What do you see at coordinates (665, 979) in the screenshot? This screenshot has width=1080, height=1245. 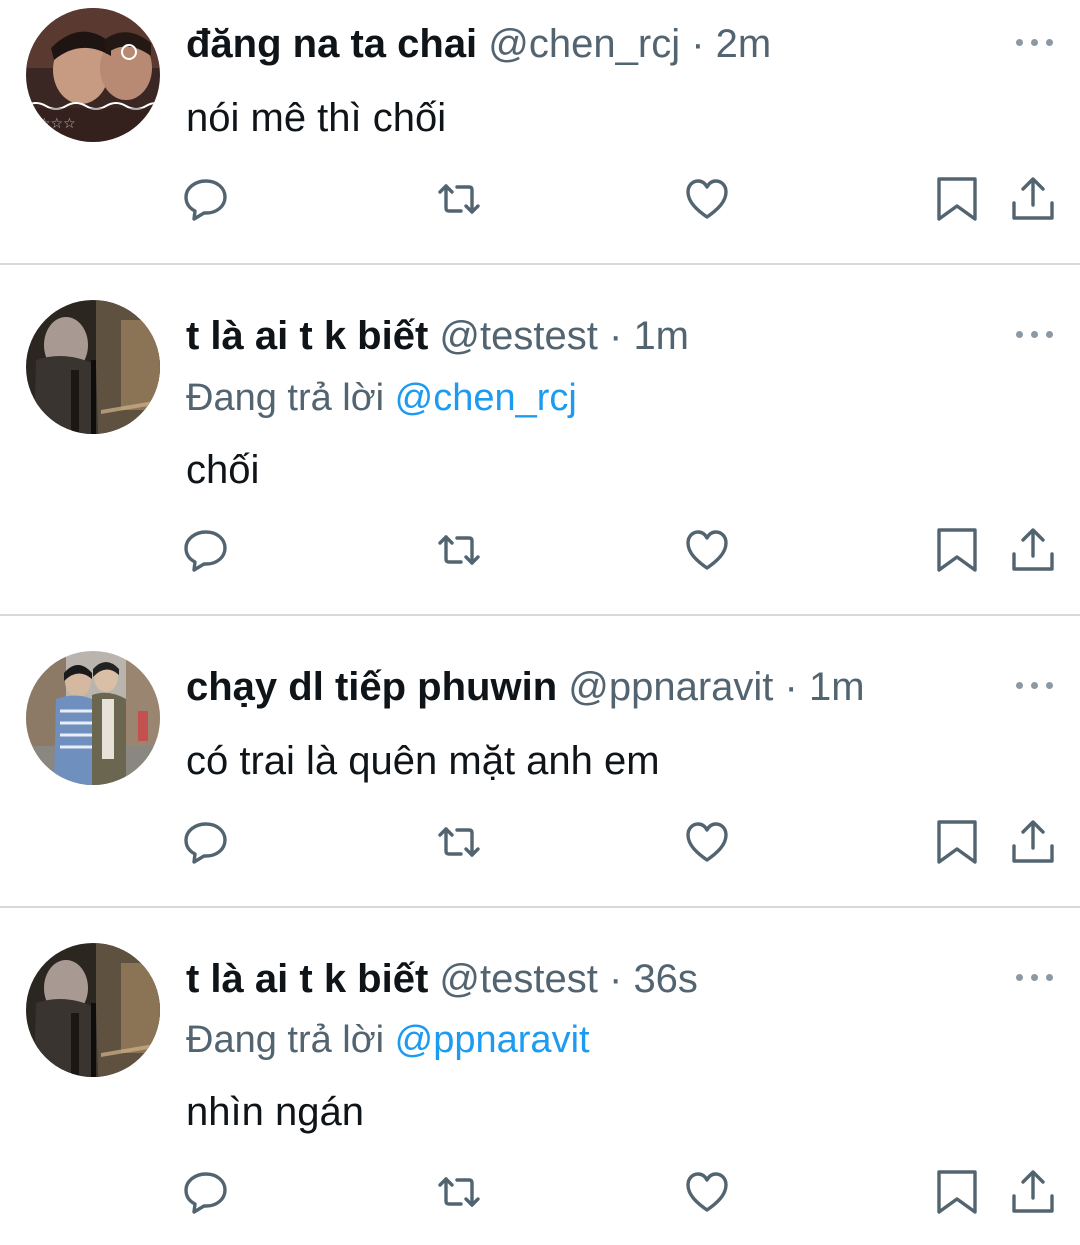 I see `timestamp: 36s` at bounding box center [665, 979].